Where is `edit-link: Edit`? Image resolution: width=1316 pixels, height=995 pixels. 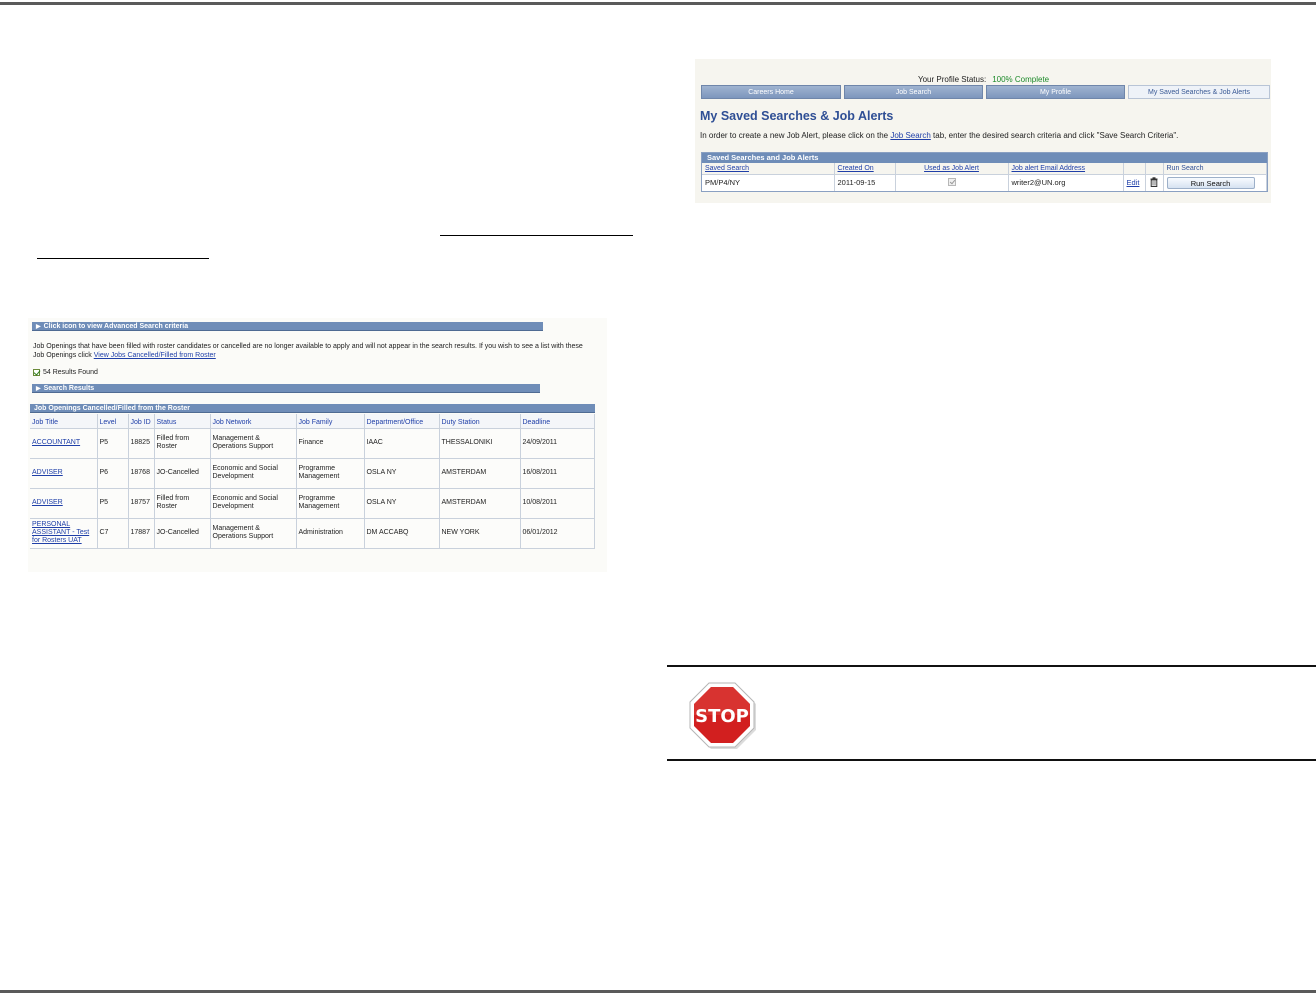 edit-link: Edit is located at coordinates (1133, 182).